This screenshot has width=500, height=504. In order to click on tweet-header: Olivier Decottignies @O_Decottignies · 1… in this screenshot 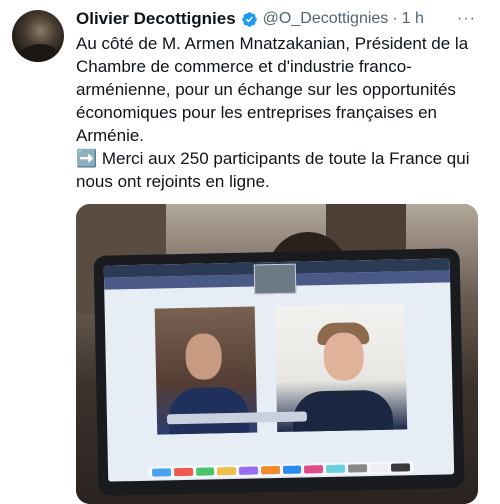, I will do `click(283, 19)`.